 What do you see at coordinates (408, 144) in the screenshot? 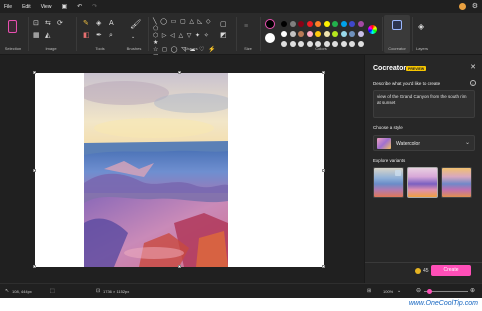
I see `style-value: Watercolor` at bounding box center [408, 144].